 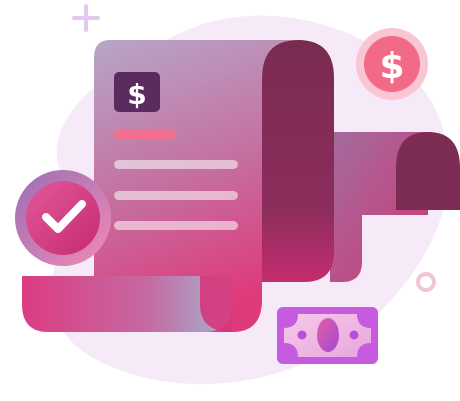 I want to click on plus-icon, so click(x=86, y=18).